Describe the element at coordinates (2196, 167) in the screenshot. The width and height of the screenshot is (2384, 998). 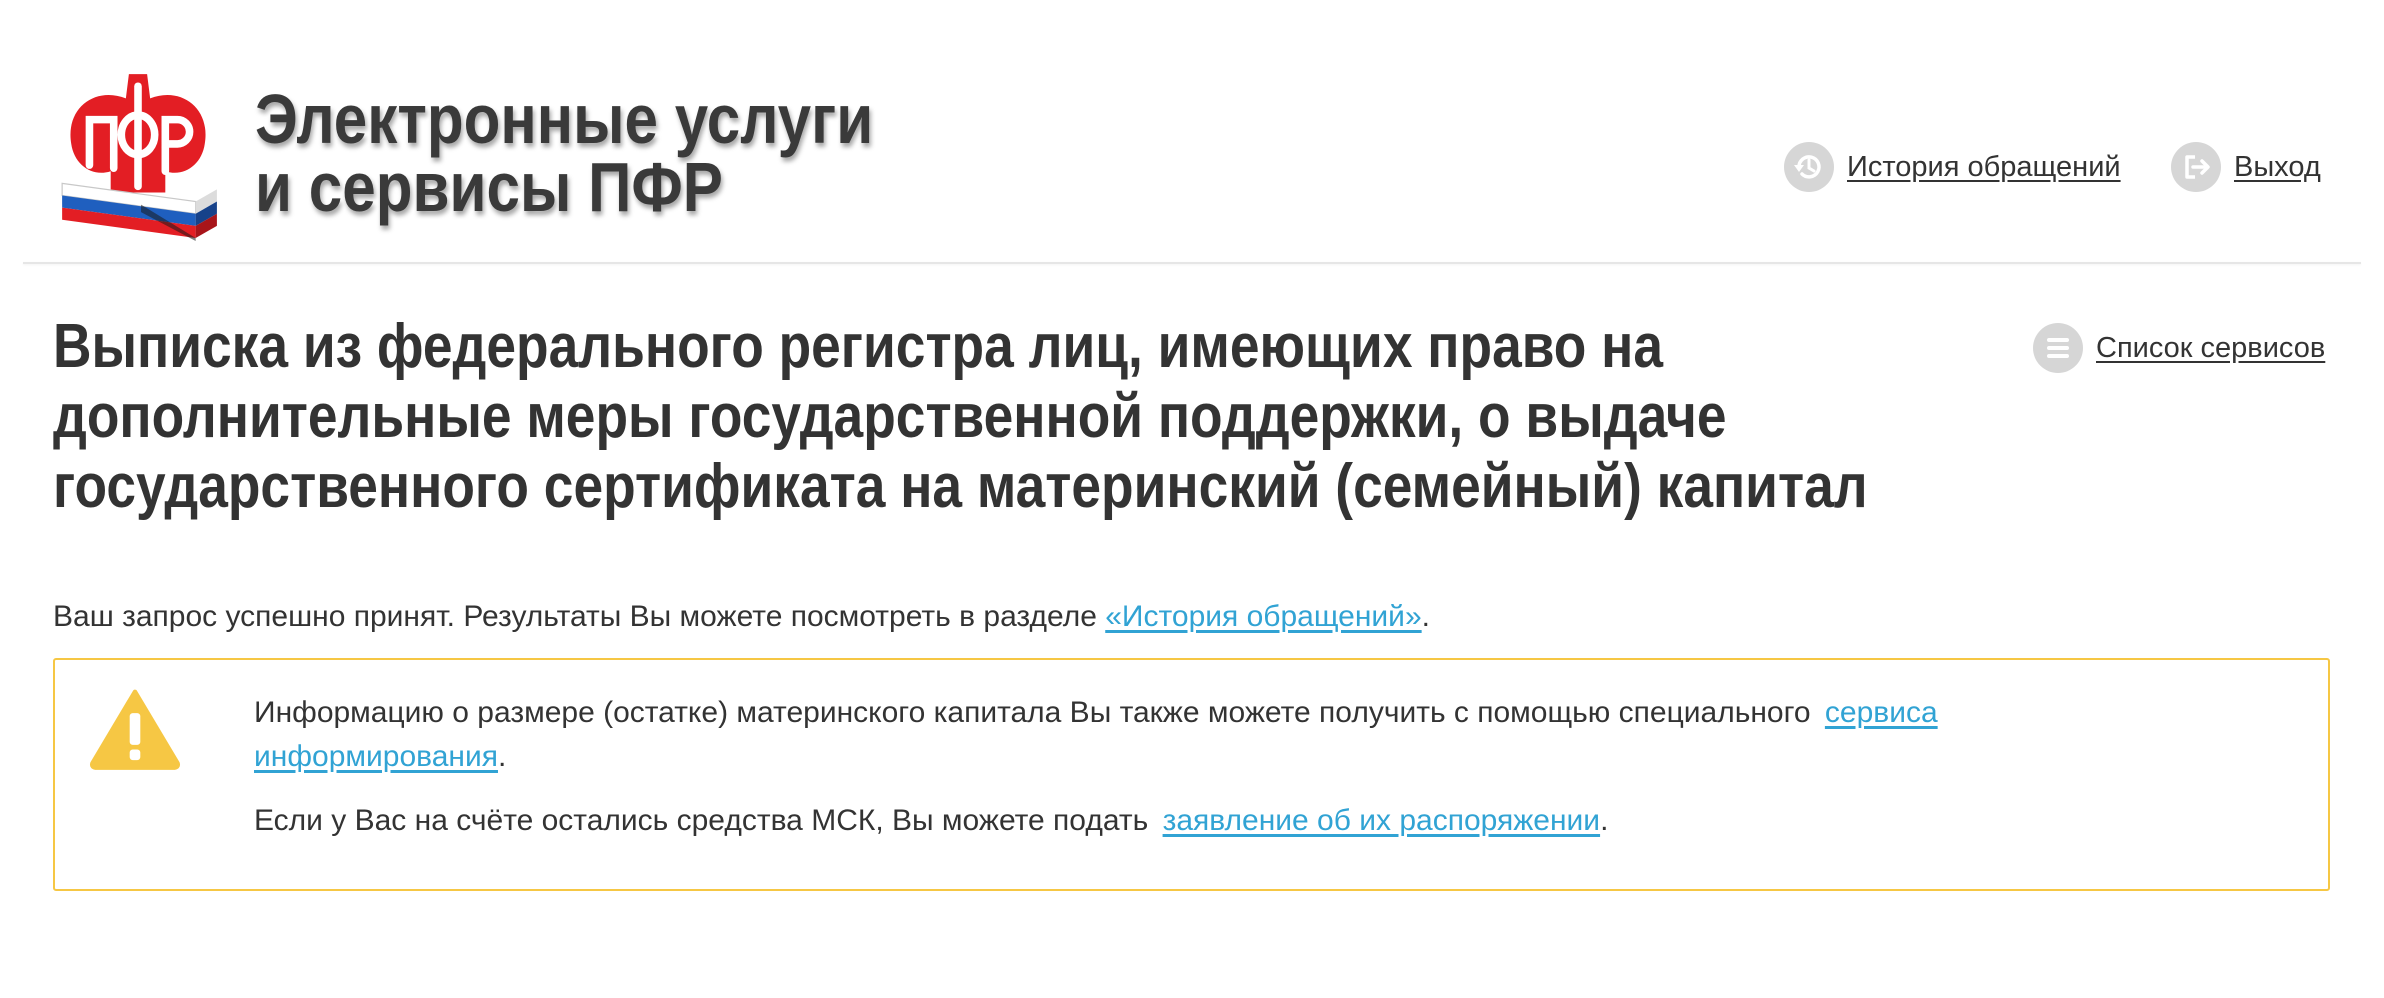
I see `logout-icon` at that location.